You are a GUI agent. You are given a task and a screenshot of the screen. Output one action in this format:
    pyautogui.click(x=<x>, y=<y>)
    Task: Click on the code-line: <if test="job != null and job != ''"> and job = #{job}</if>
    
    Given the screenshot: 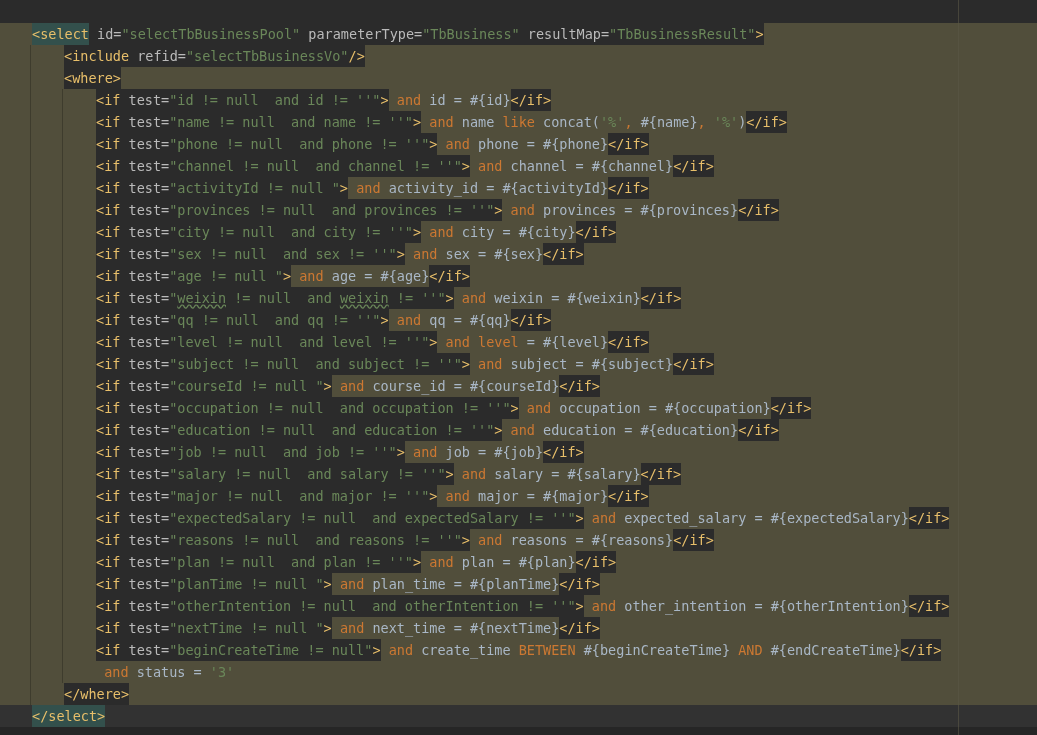 What is the action you would take?
    pyautogui.click(x=340, y=452)
    